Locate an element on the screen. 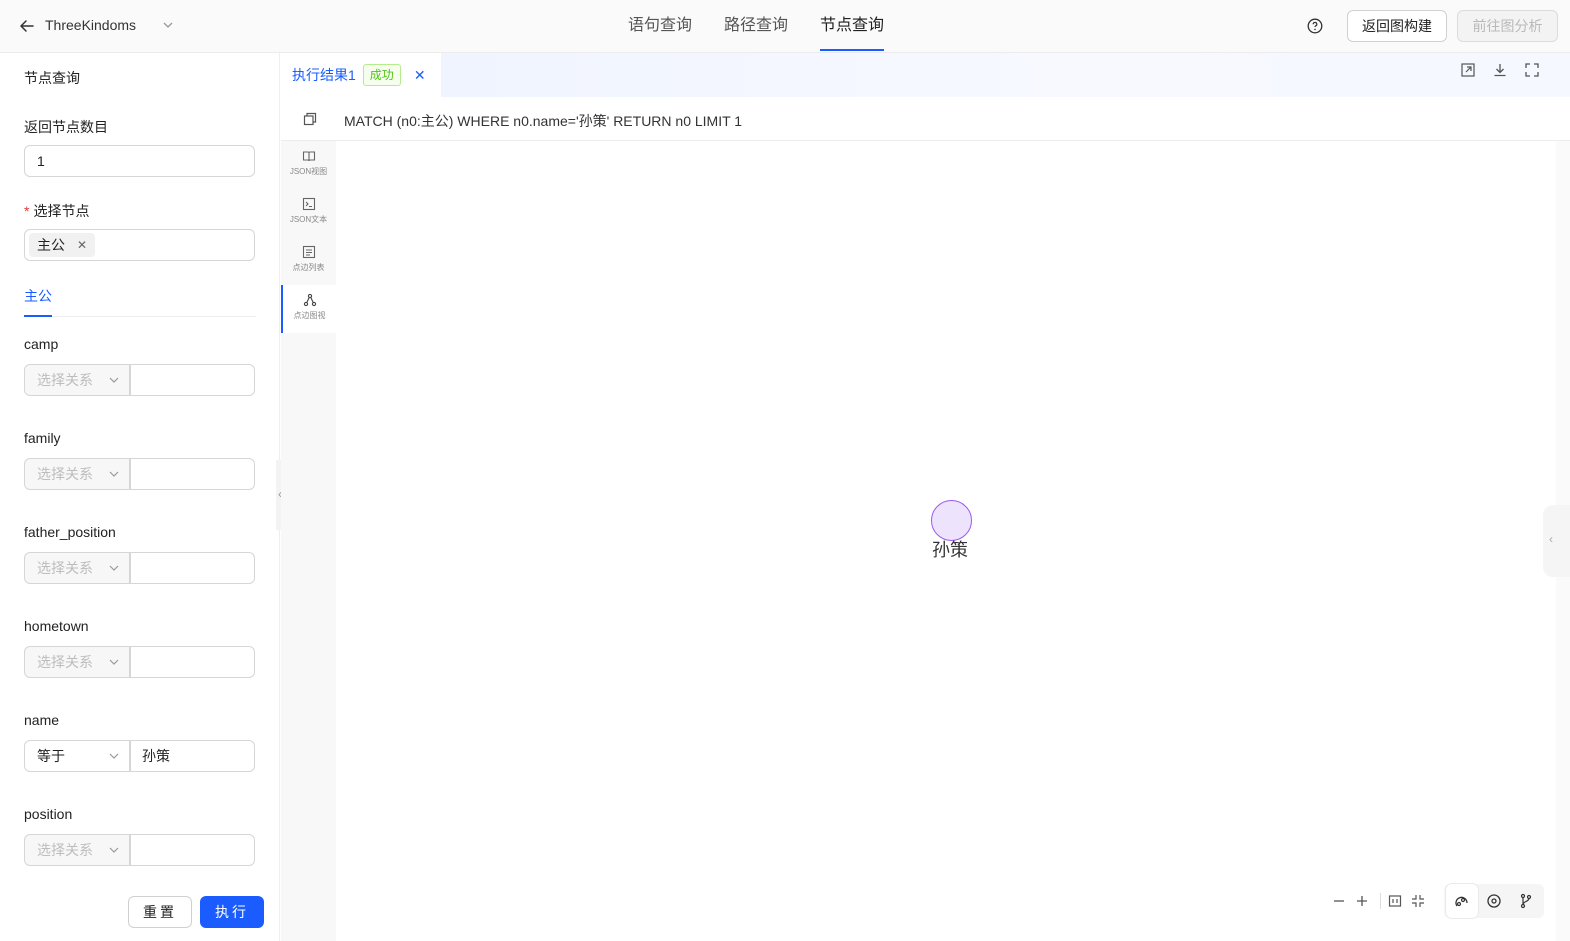 The height and width of the screenshot is (941, 1570). layout-force-button is located at coordinates (1462, 901).